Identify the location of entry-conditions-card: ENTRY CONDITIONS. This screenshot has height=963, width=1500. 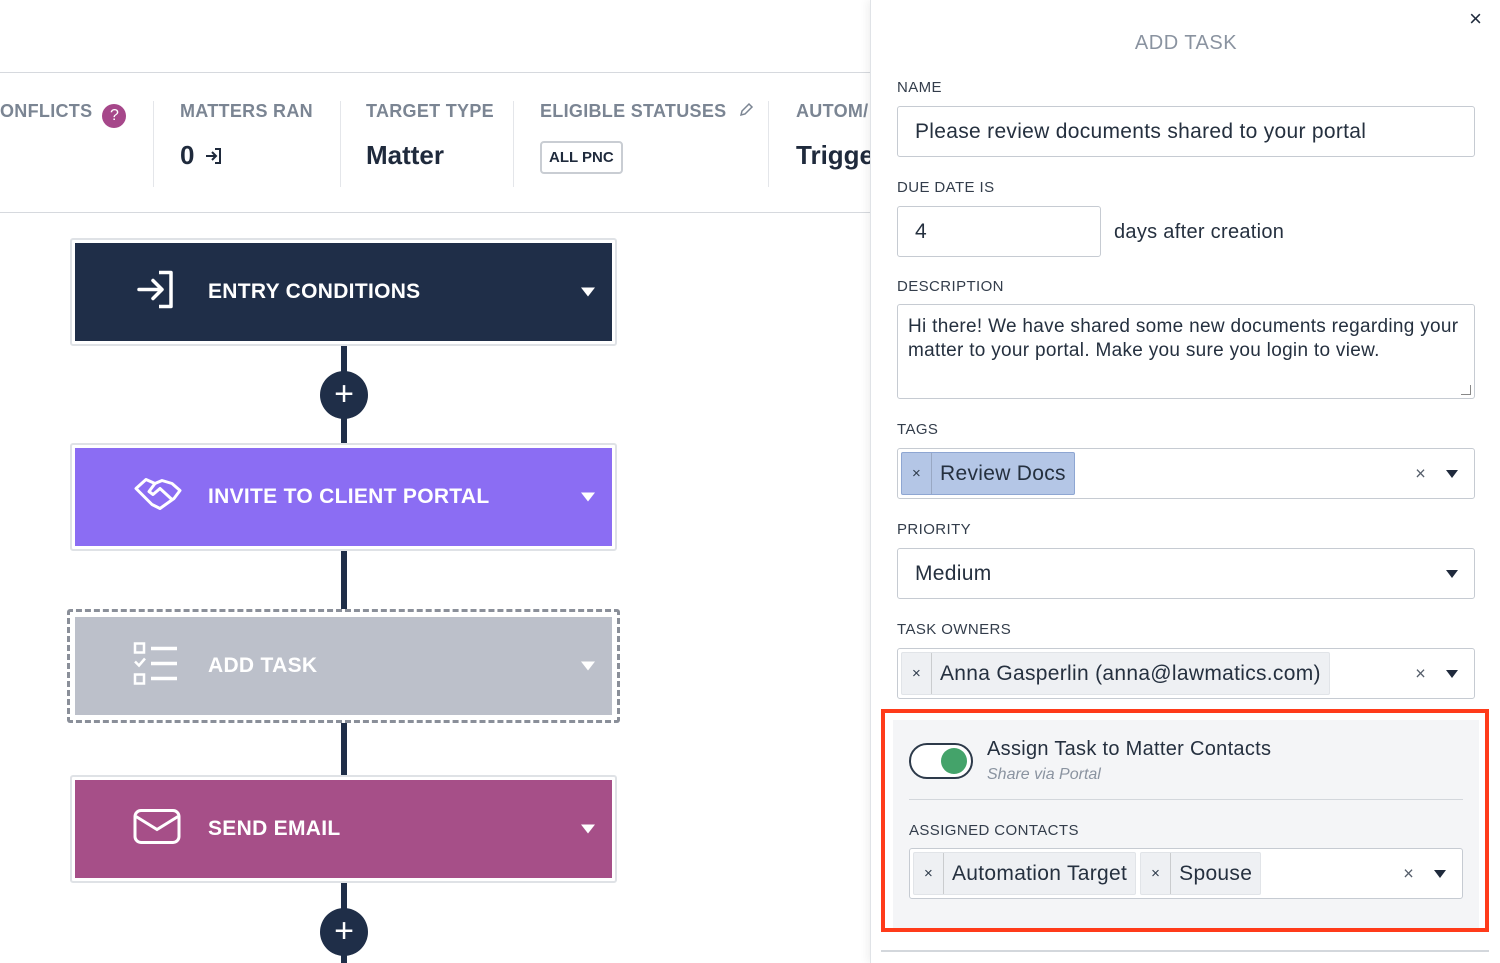
(343, 292).